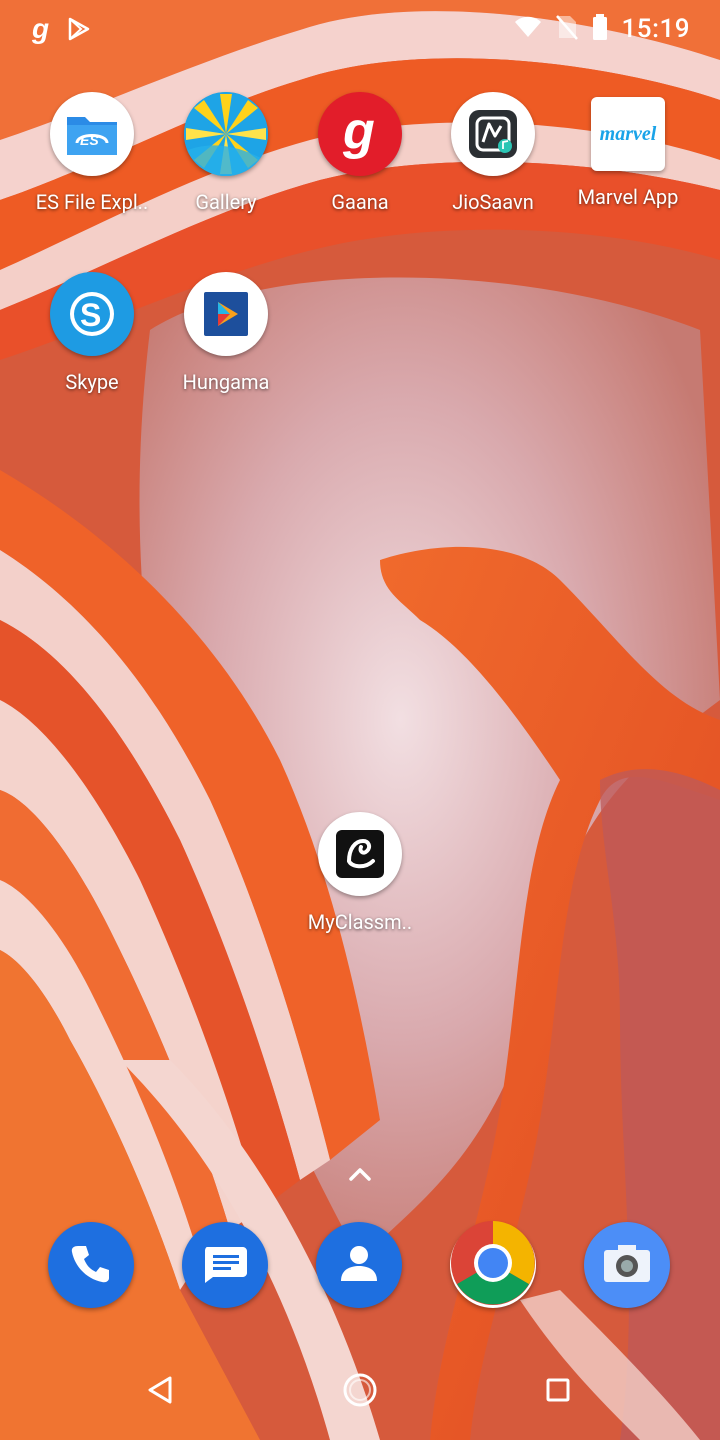  What do you see at coordinates (493, 134) in the screenshot?
I see `jiosaavn-icon` at bounding box center [493, 134].